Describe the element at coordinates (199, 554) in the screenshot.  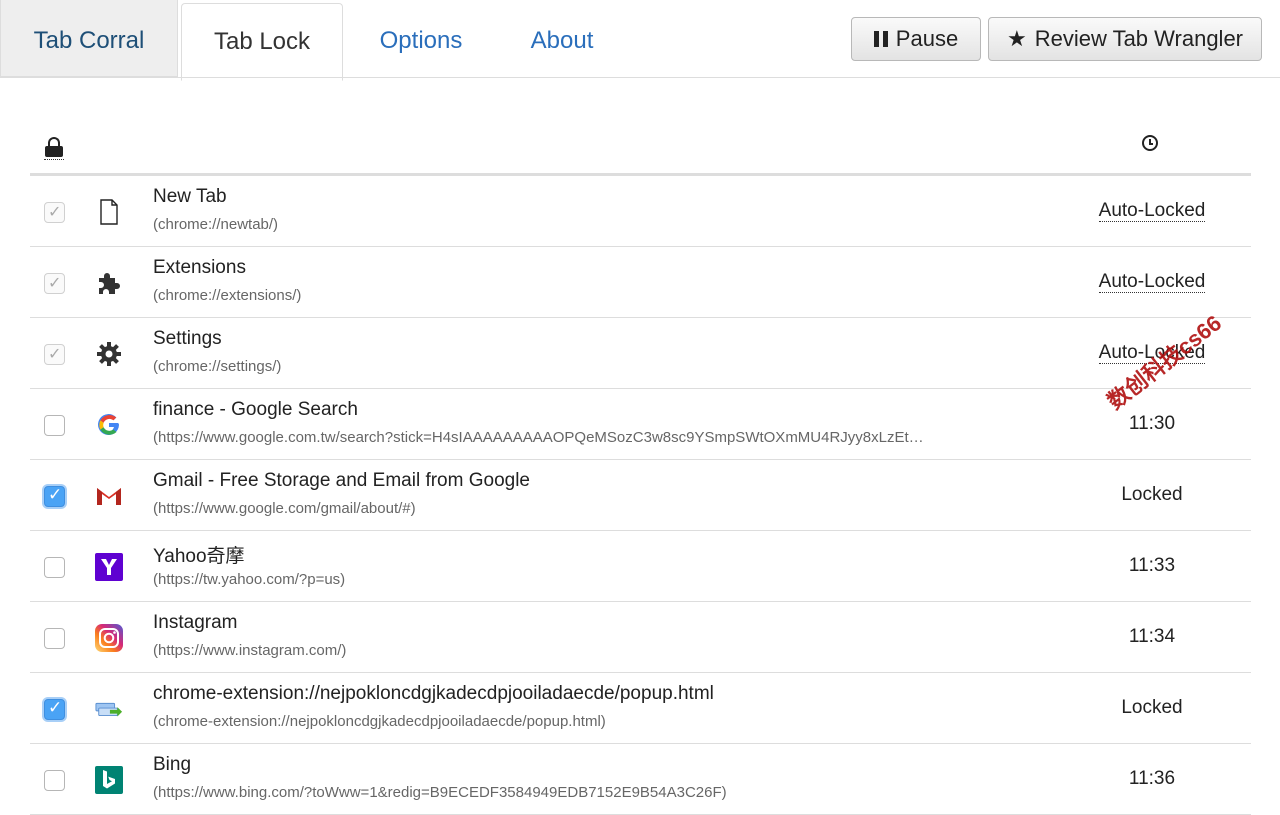
I see `tab-title: Yahoo奇摩` at that location.